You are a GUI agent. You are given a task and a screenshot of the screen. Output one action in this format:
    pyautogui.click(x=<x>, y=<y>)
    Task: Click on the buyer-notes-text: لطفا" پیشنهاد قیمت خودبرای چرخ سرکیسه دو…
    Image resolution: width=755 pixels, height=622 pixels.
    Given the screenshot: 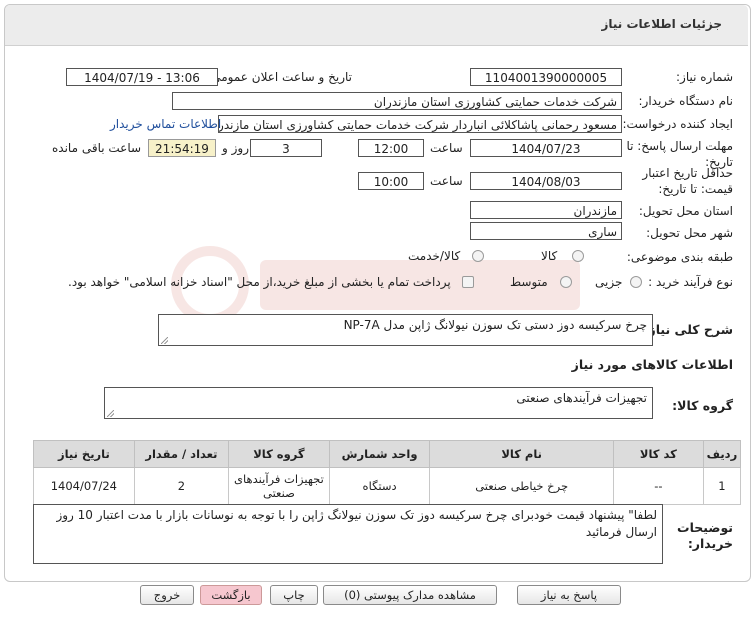 What is the action you would take?
    pyautogui.click(x=356, y=523)
    